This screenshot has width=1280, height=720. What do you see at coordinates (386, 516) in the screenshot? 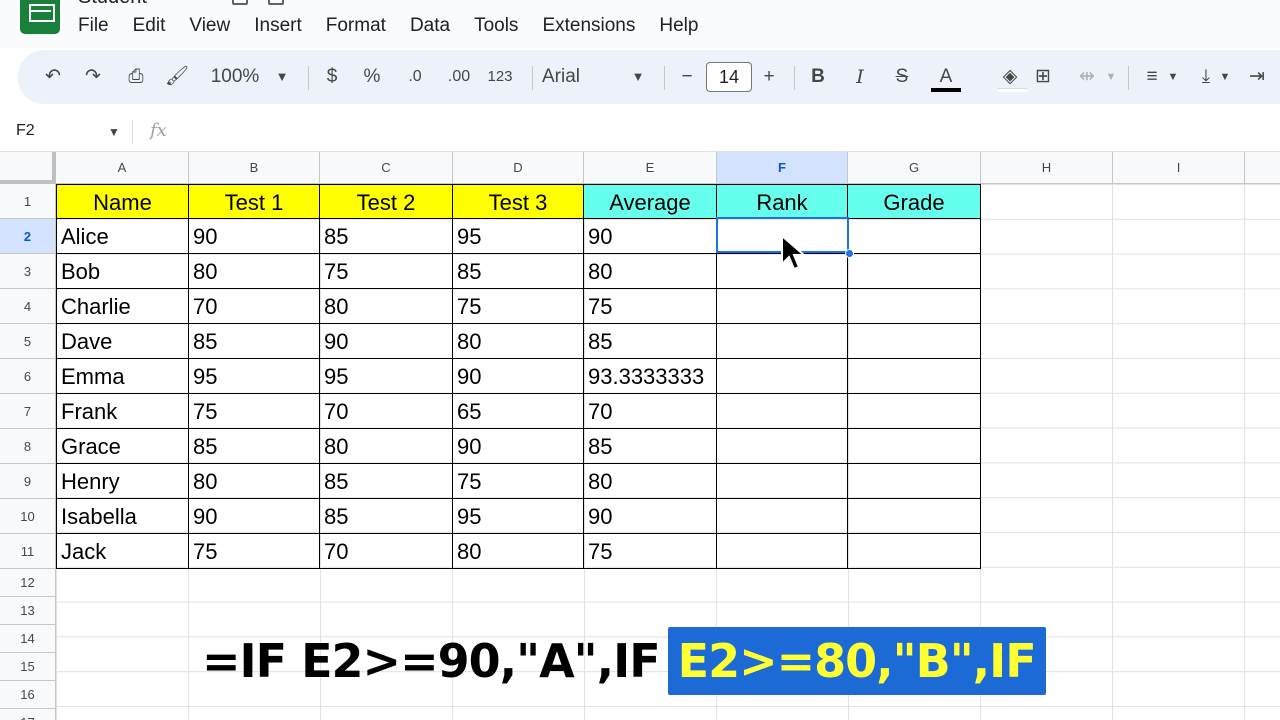
I see `cell-test2-10: 85` at bounding box center [386, 516].